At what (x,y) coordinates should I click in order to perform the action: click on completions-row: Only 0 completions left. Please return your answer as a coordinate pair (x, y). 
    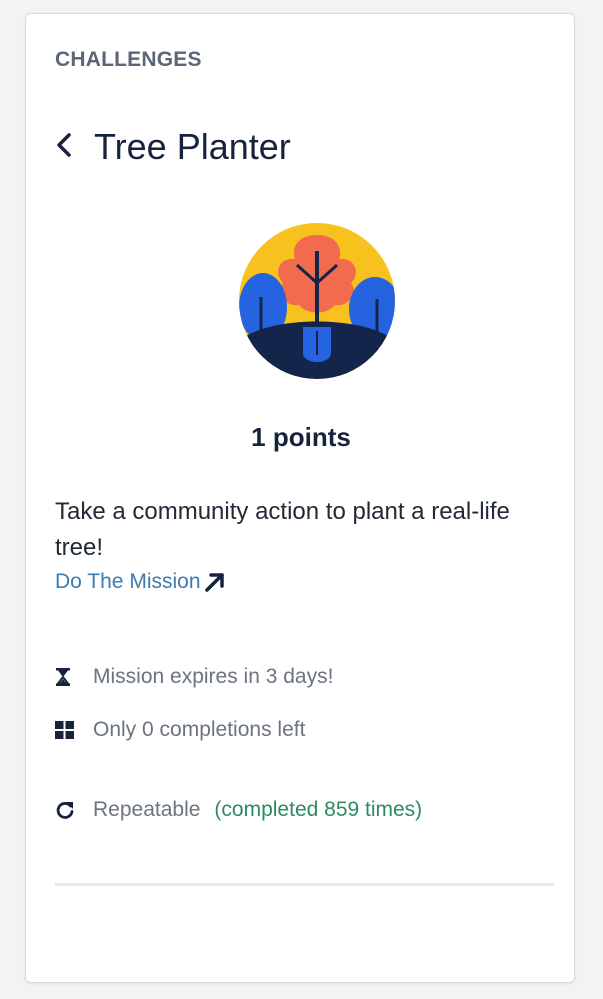
    Looking at the image, I should click on (180, 730).